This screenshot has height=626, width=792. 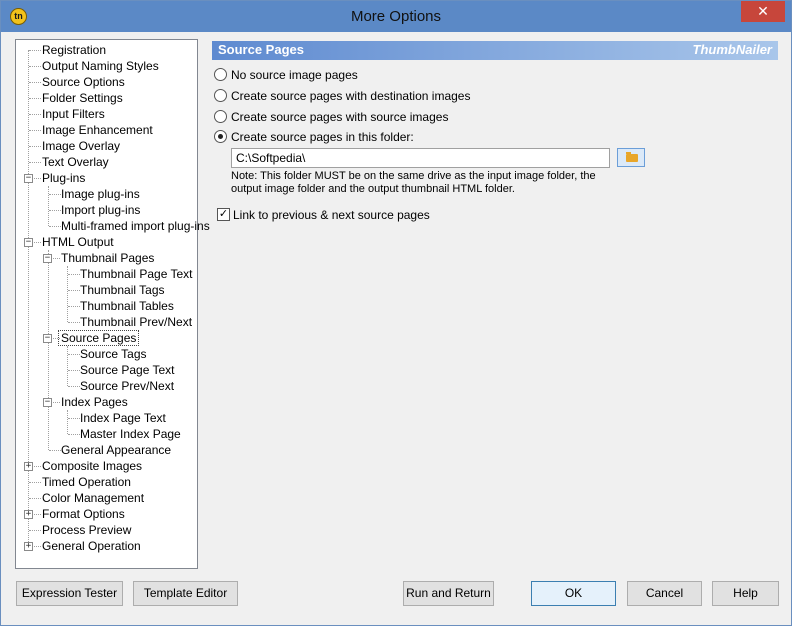 I want to click on link-prev-next-checkbox: ✓, so click(x=223, y=214).